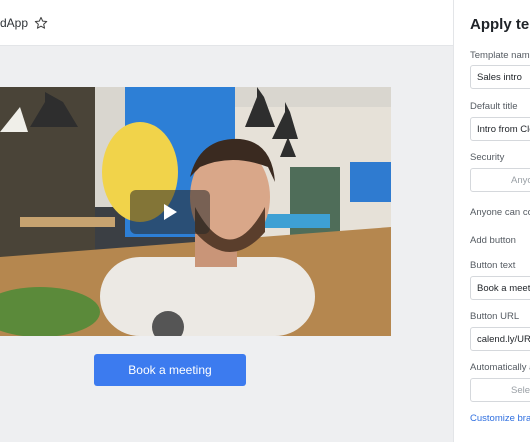 The height and width of the screenshot is (442, 530). I want to click on button-url-input: calend.ly/URL, so click(500, 339).